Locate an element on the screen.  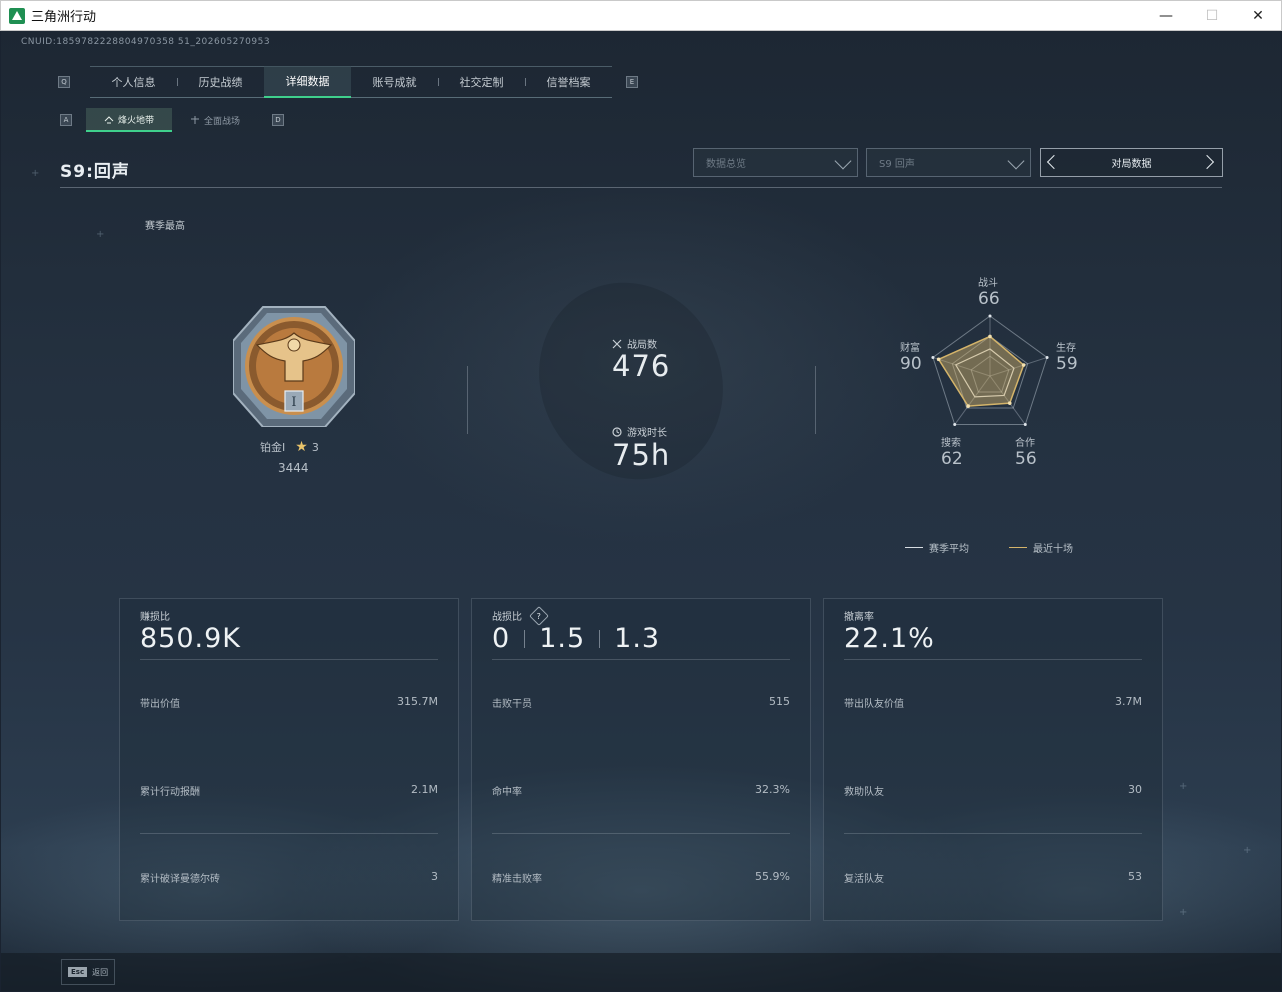
stat-value: 32.3% is located at coordinates (772, 789).